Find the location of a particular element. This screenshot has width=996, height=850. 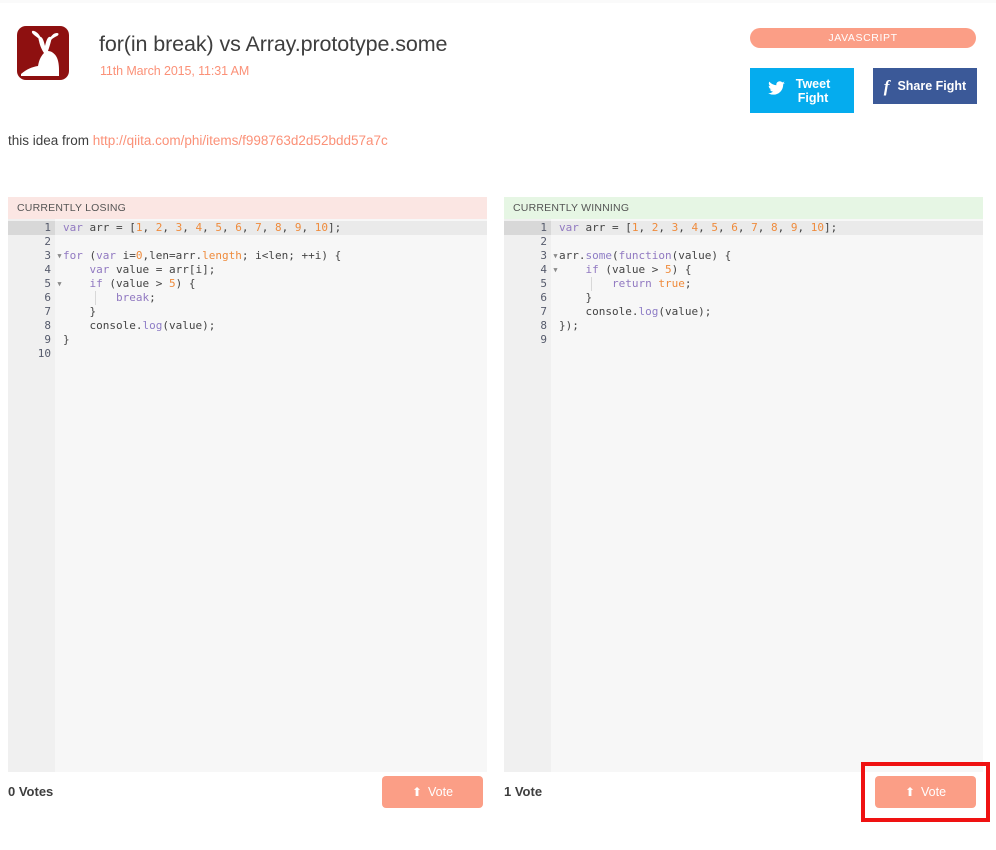

code-line: return true; is located at coordinates (651, 283).